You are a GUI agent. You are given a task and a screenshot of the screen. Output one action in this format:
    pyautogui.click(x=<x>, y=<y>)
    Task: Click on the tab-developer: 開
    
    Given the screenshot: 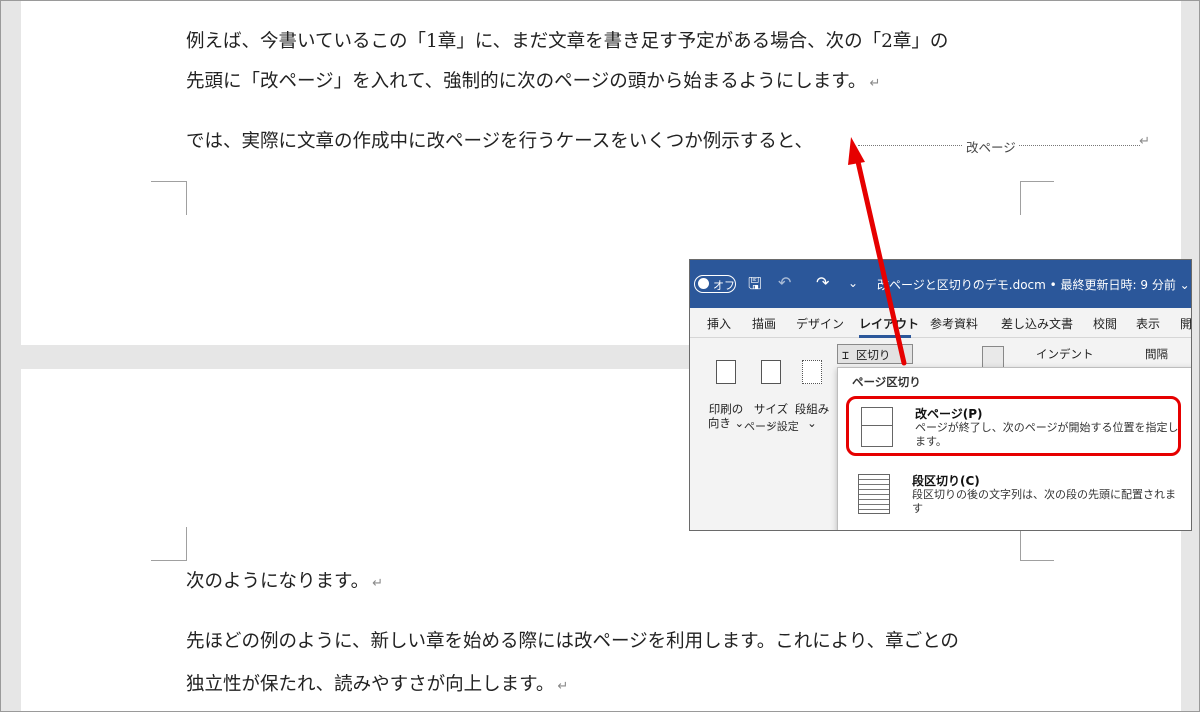 What is the action you would take?
    pyautogui.click(x=1185, y=323)
    